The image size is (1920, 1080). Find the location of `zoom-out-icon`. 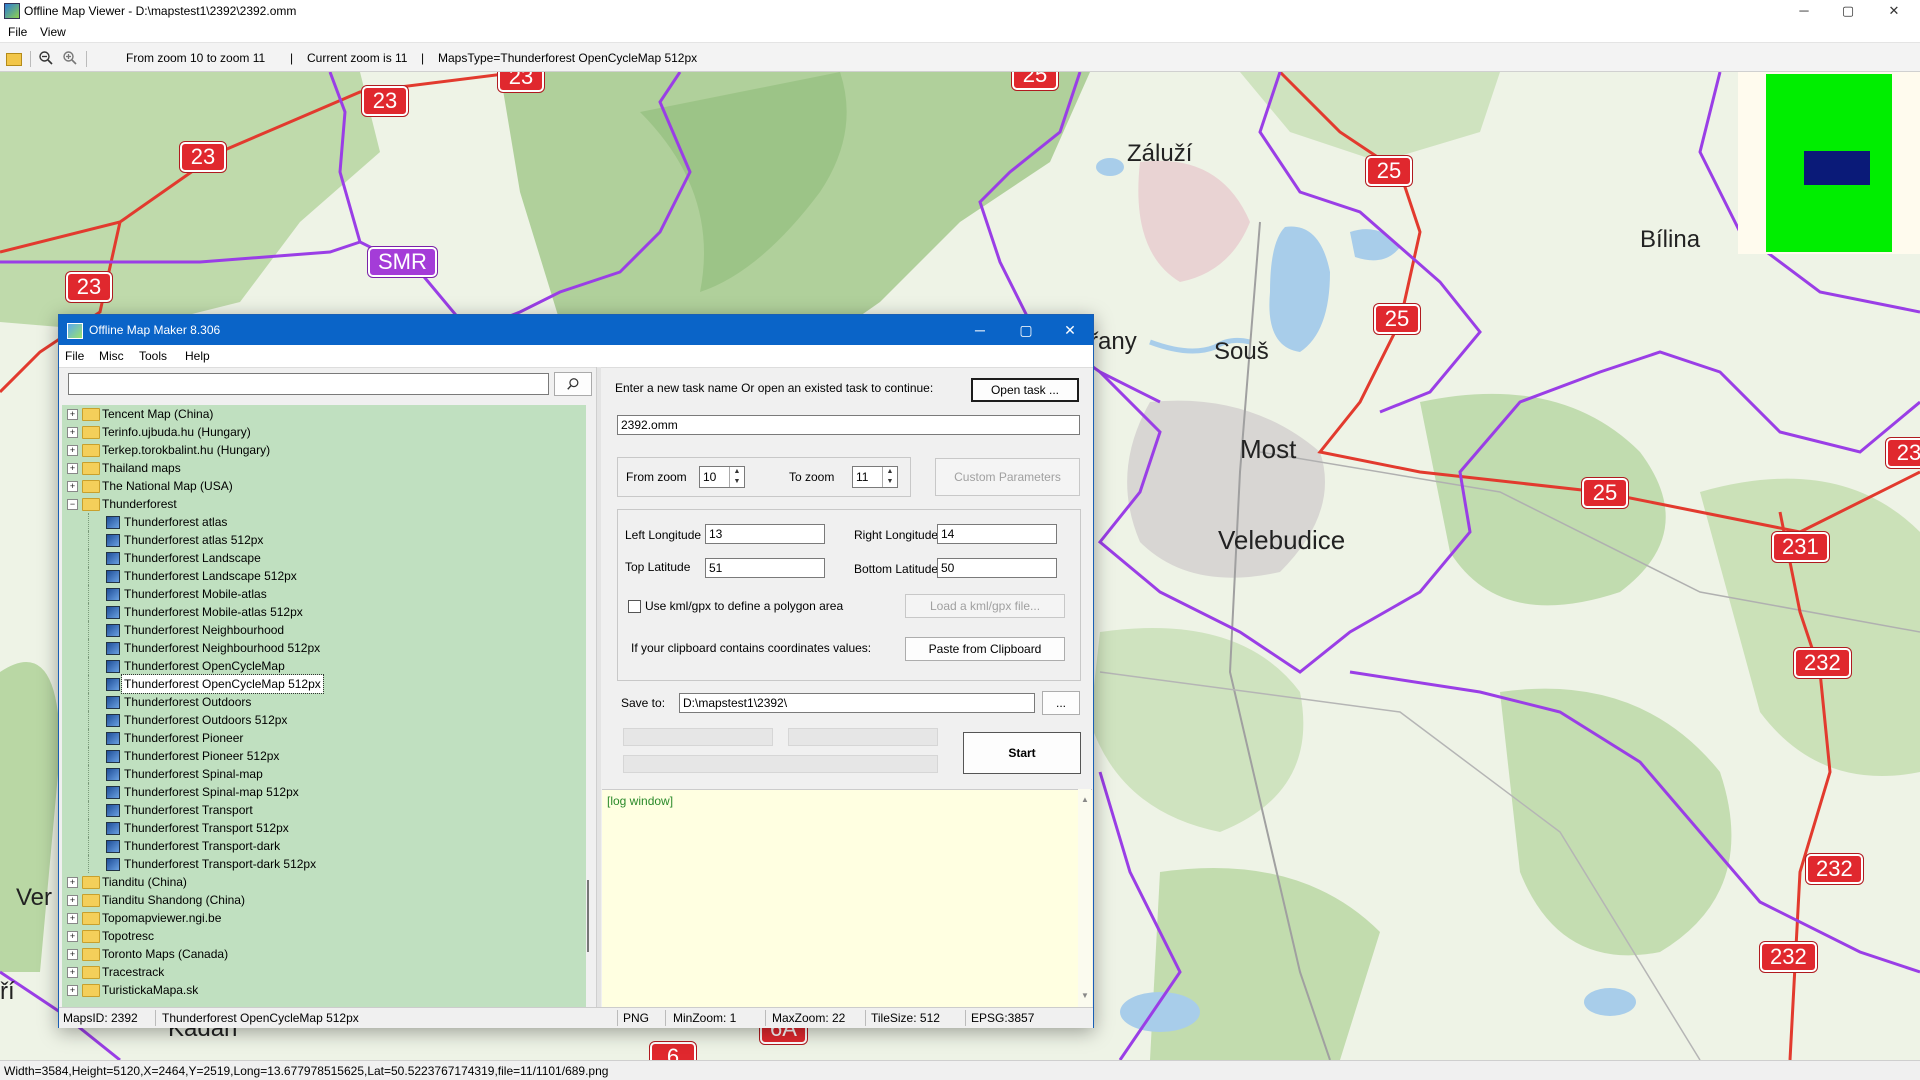

zoom-out-icon is located at coordinates (46, 58).